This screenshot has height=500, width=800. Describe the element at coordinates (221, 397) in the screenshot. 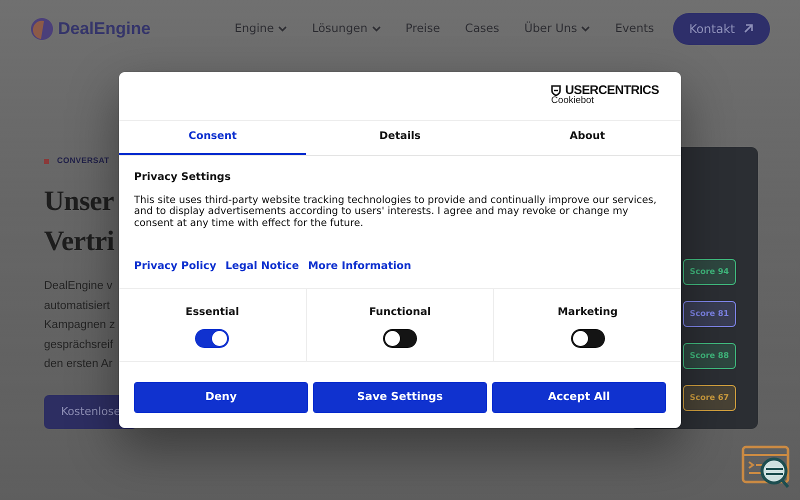

I see `dialog-button: Deny` at that location.